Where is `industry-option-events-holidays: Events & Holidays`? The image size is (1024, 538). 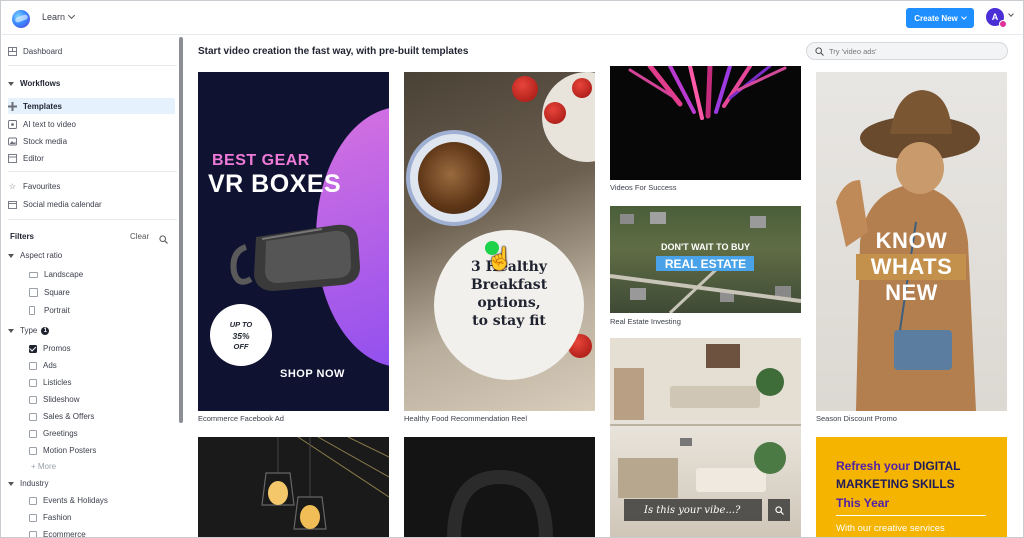 industry-option-events-holidays: Events & Holidays is located at coordinates (68, 500).